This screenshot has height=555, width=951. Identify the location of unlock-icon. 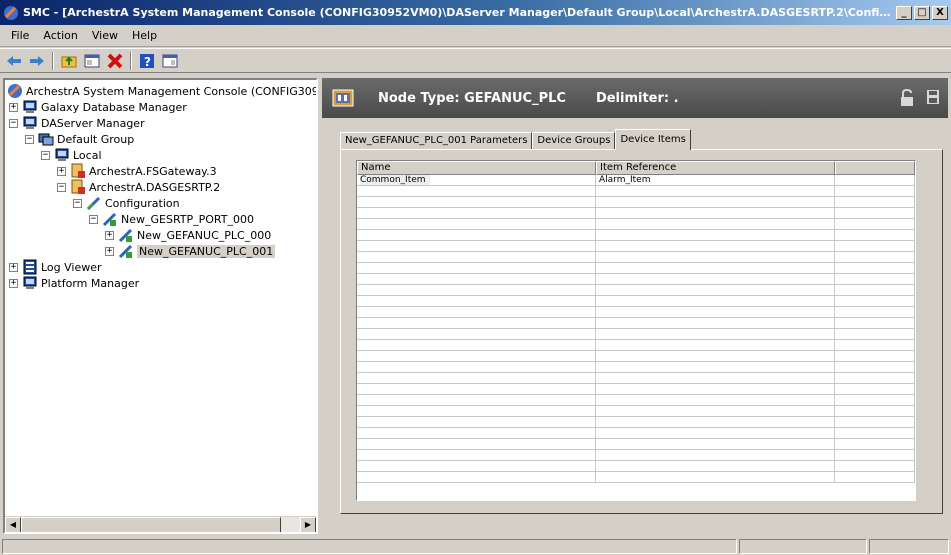
(907, 98).